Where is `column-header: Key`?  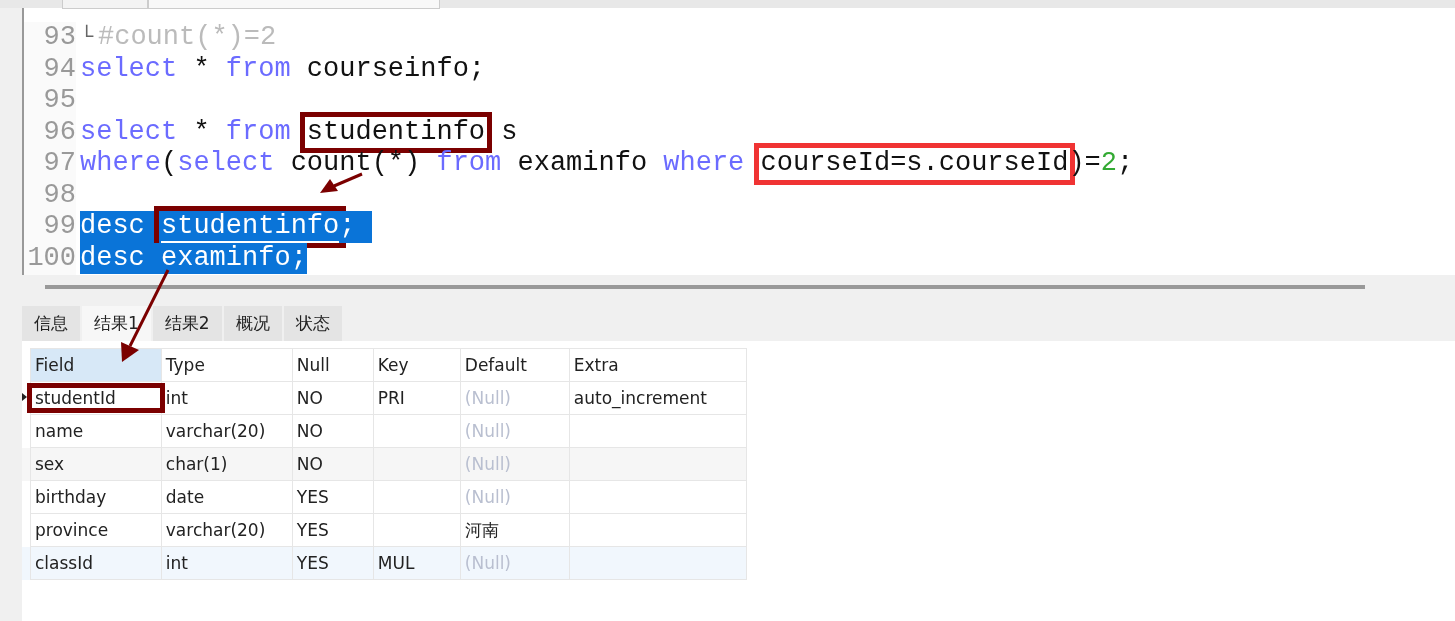
column-header: Key is located at coordinates (417, 365).